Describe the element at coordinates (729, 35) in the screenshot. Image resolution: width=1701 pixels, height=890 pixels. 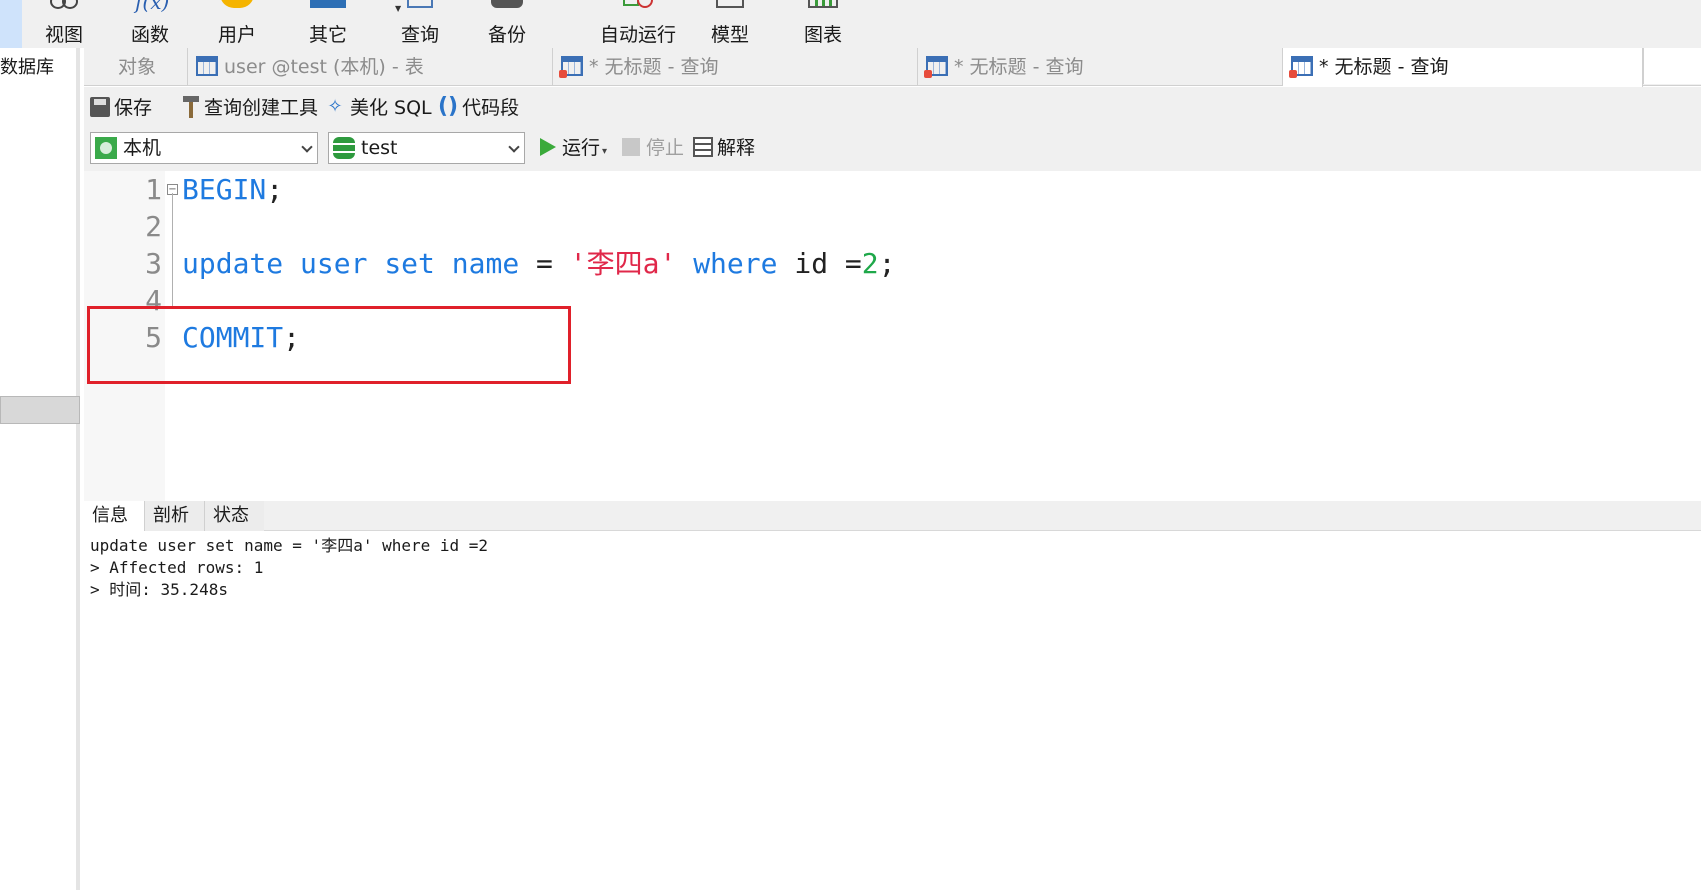
I see `ribbon-label: 模型` at that location.